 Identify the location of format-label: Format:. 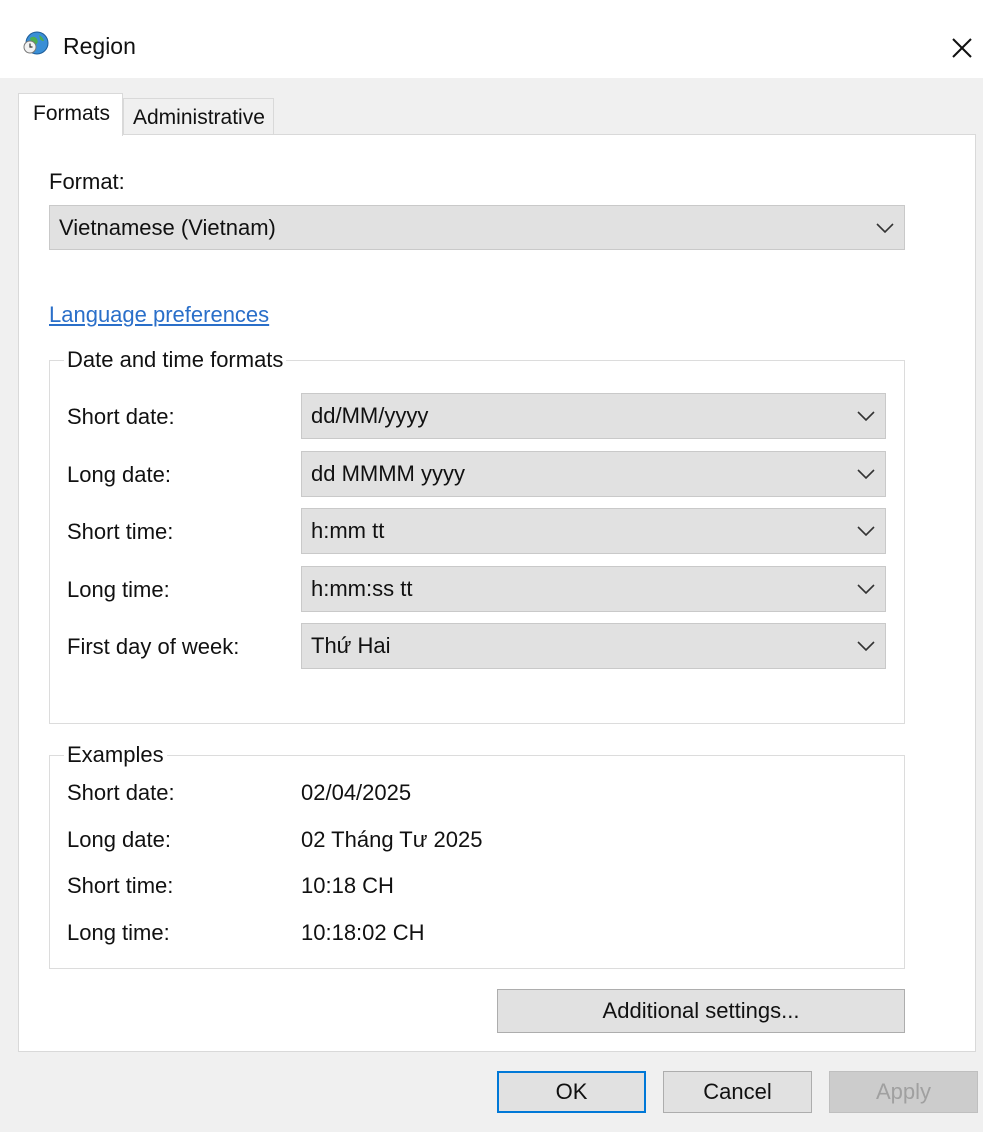
(87, 181).